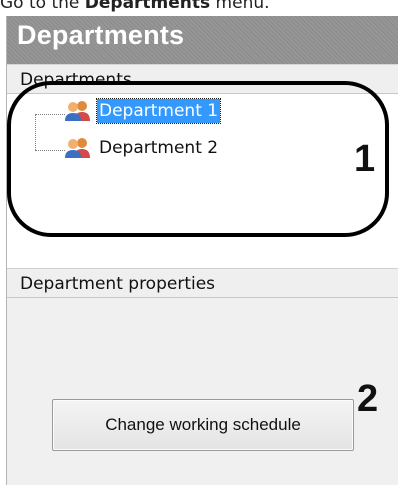  I want to click on callout-number-2: 2, so click(368, 399).